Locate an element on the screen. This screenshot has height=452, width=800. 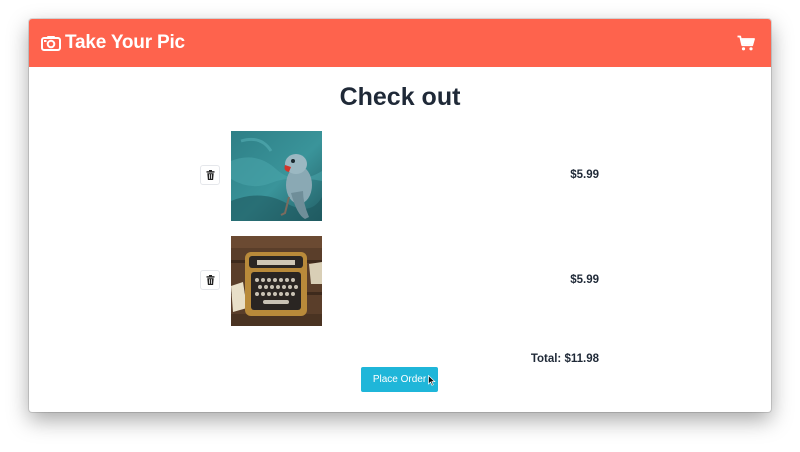
parrot-photo is located at coordinates (276, 176).